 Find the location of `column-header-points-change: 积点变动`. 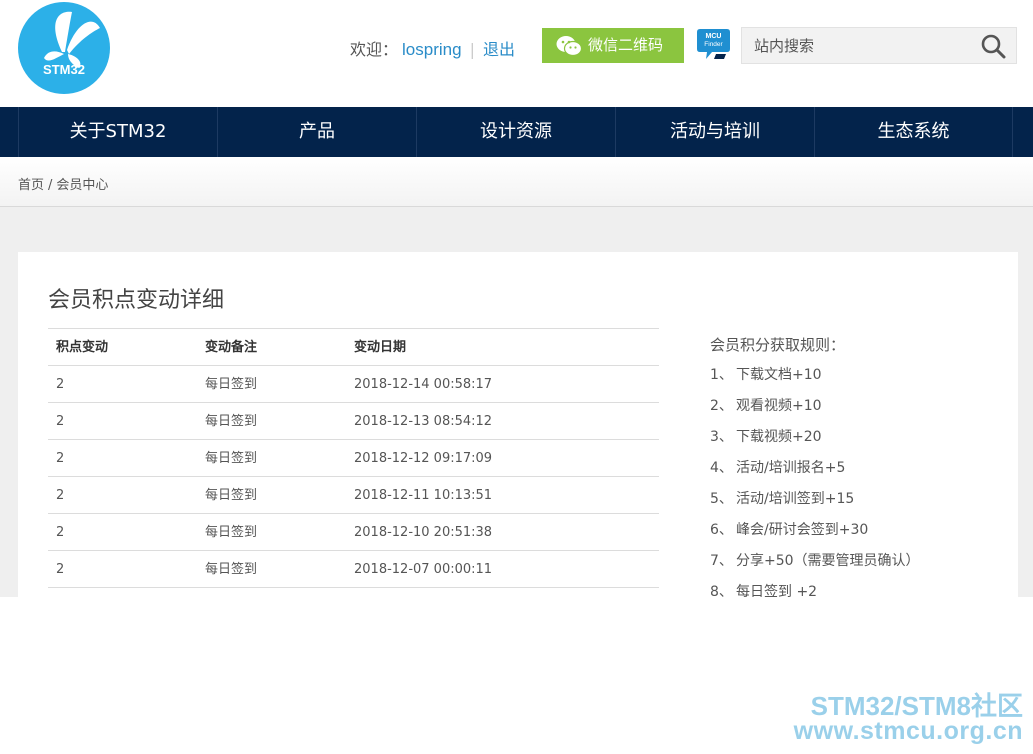

column-header-points-change: 积点变动 is located at coordinates (82, 347).